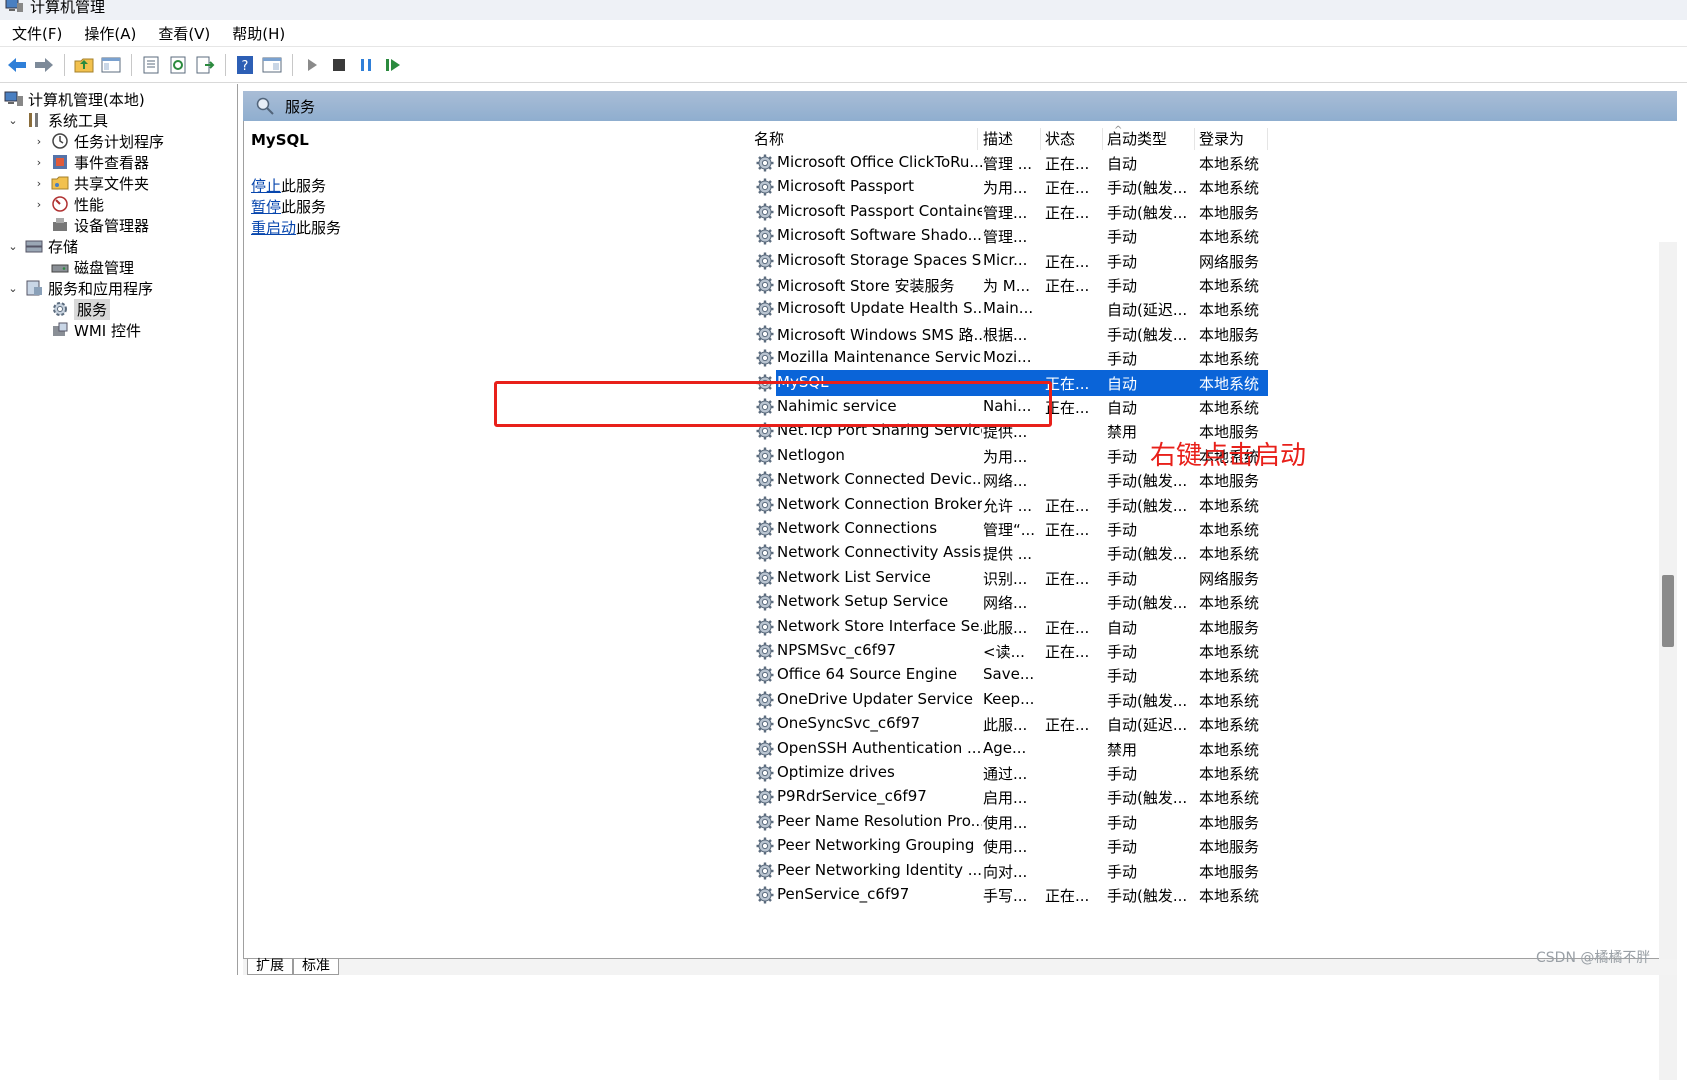 Image resolution: width=1687 pixels, height=1080 pixels. Describe the element at coordinates (95, 330) in the screenshot. I see `tree-item-wmi: WMI 控件` at that location.